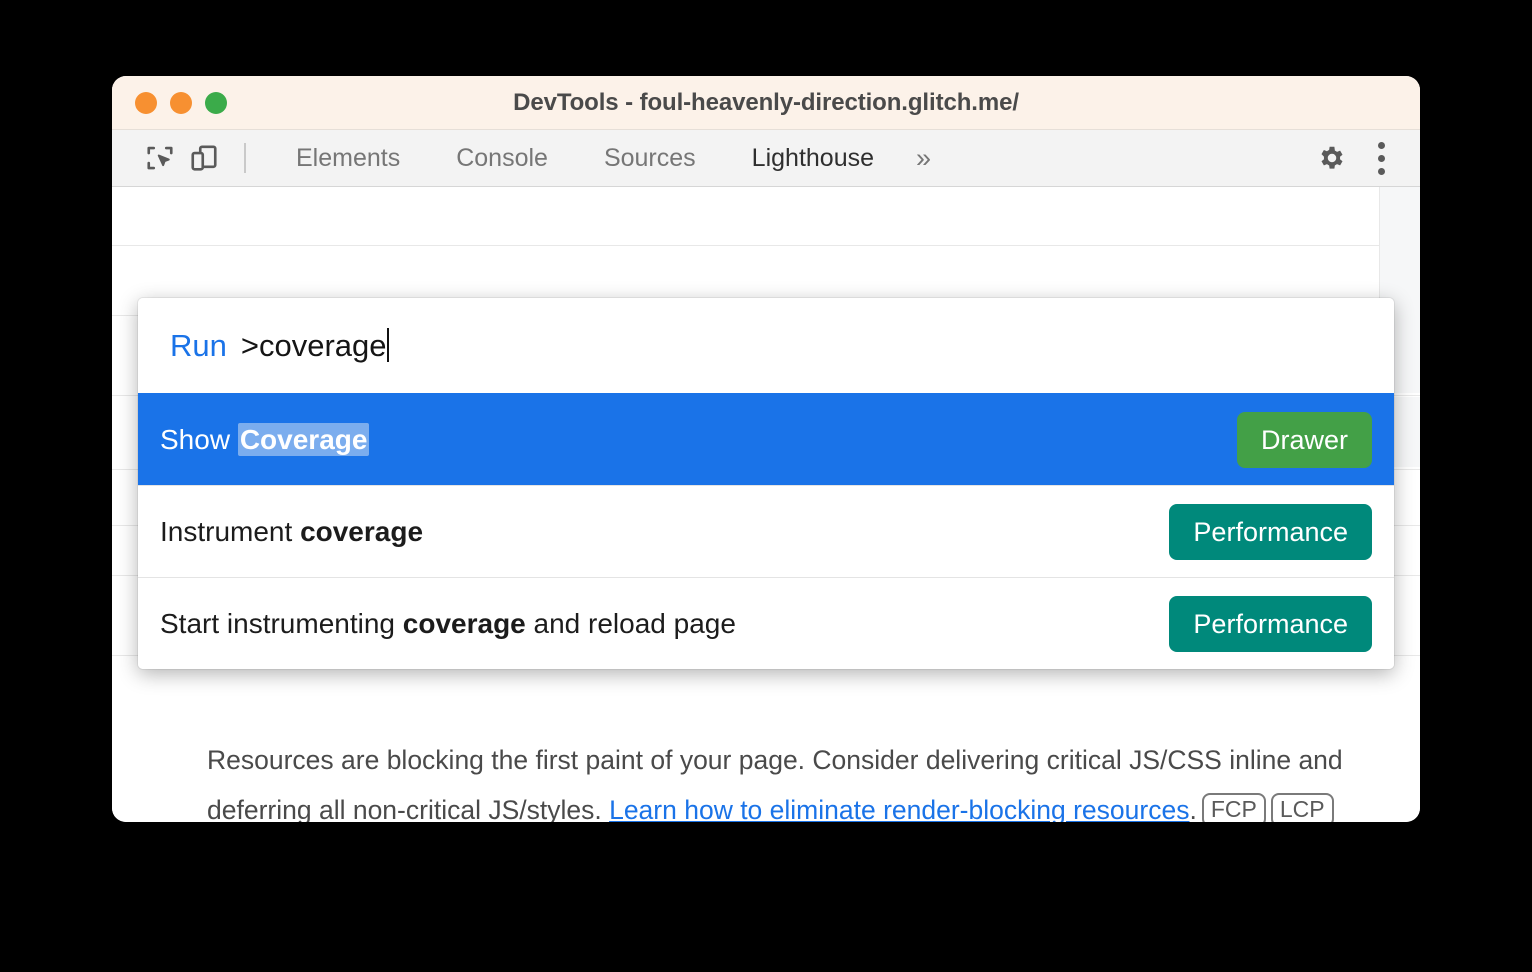 The width and height of the screenshot is (1532, 972). Describe the element at coordinates (650, 158) in the screenshot. I see `tab-sources: Sources` at that location.